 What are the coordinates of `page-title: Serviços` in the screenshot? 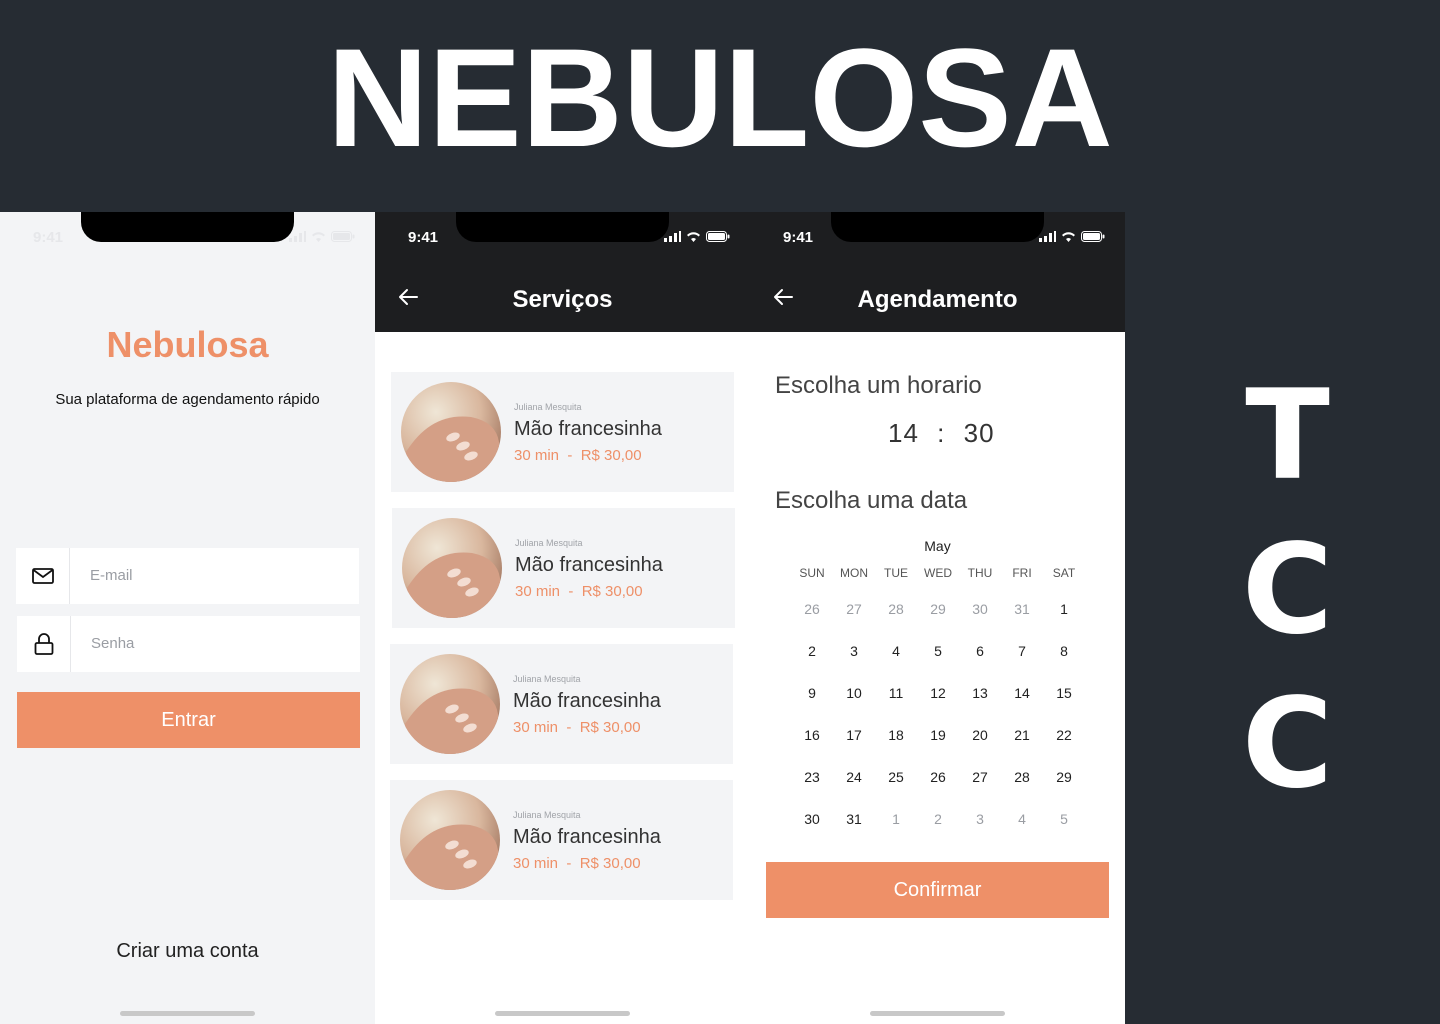 It's located at (562, 299).